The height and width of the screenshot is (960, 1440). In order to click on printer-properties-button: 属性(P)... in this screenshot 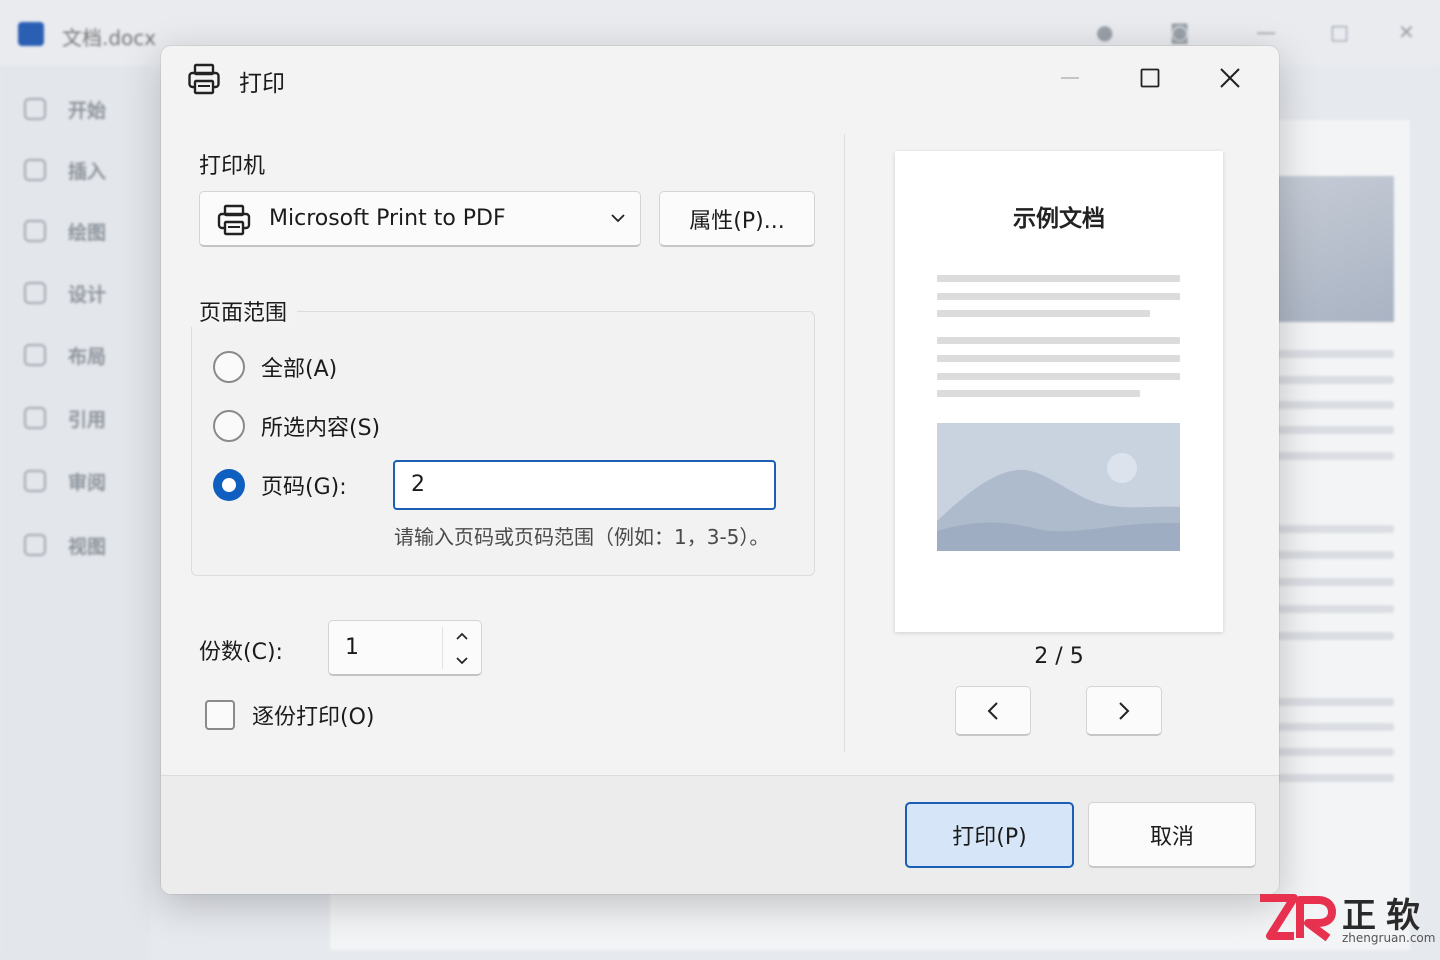, I will do `click(737, 219)`.